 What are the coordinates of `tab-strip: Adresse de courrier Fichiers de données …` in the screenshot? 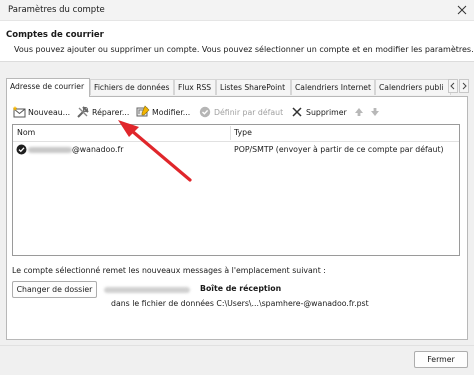 It's located at (239, 87).